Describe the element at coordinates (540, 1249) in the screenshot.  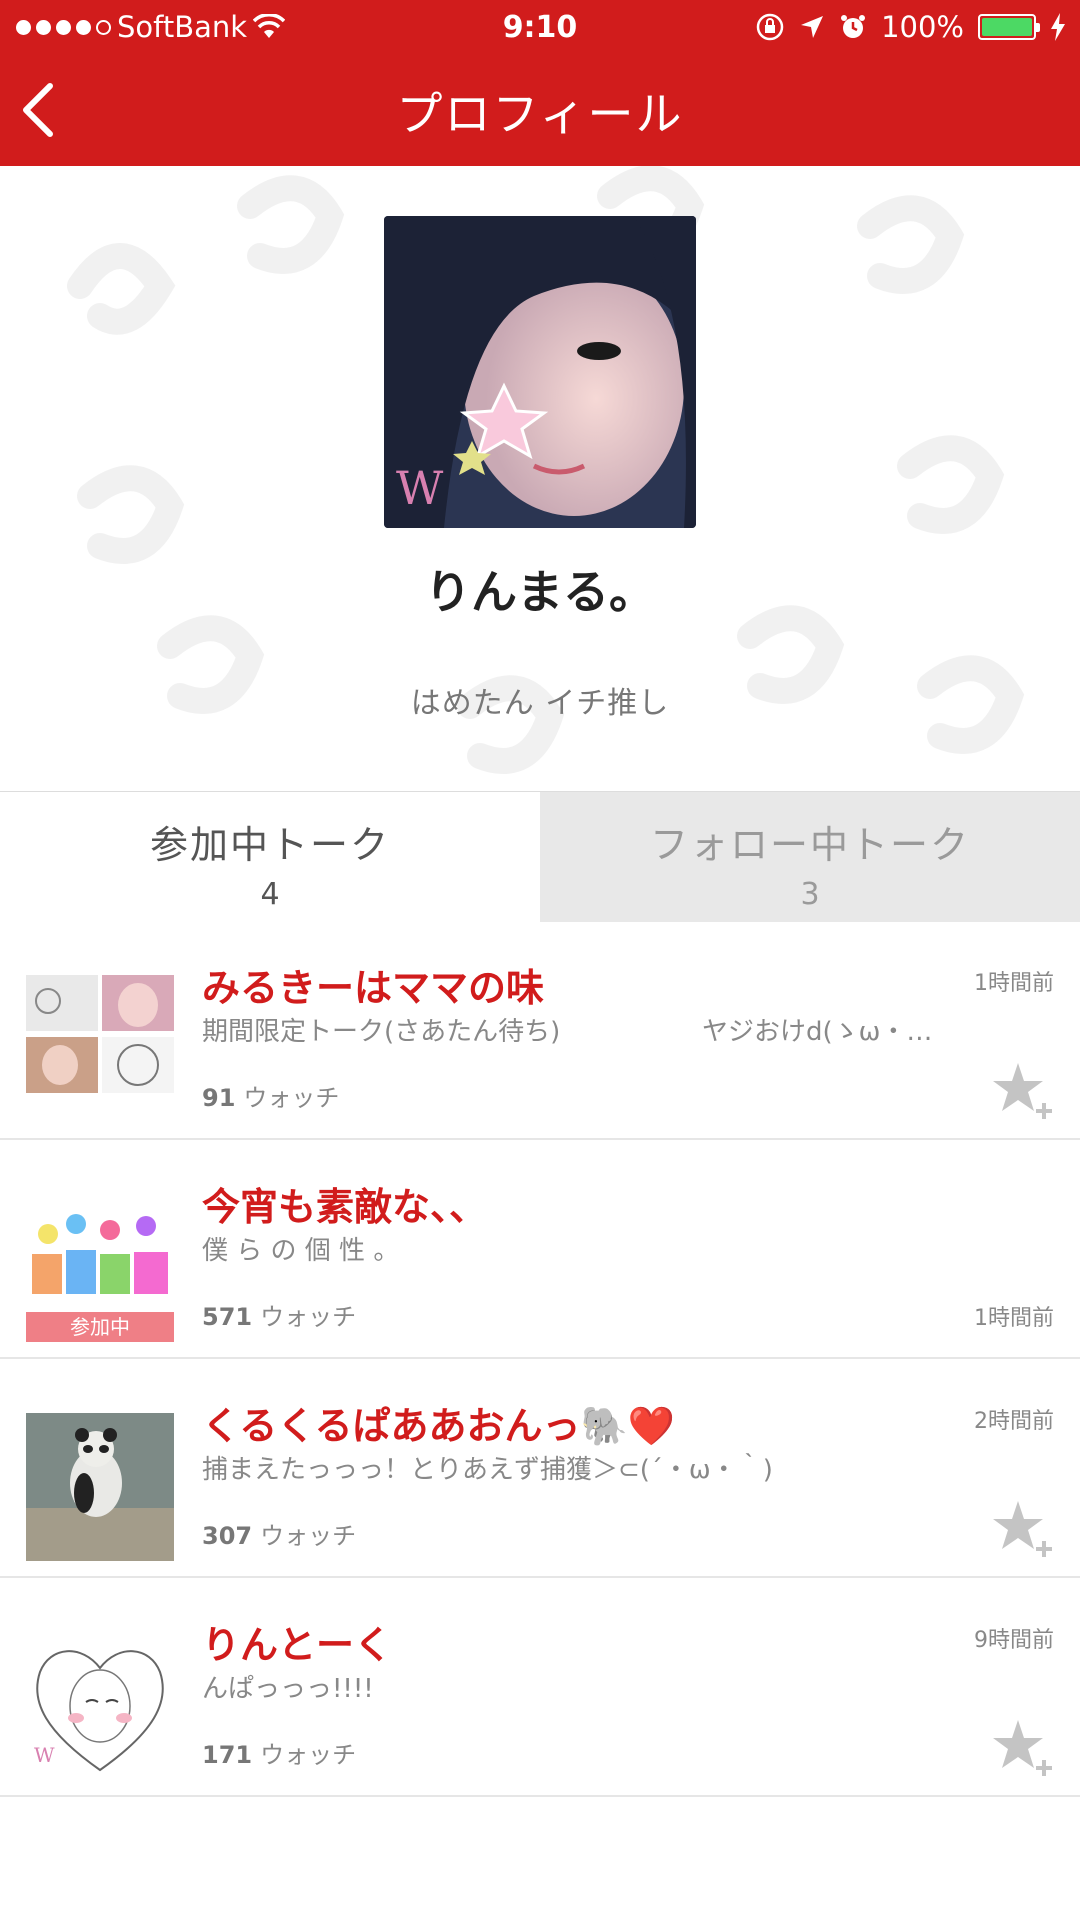
I see `list-item: 参加中 今宵も素敵な、、 僕 ら の 個 性 。 571 ウォッチ 1時間前` at that location.